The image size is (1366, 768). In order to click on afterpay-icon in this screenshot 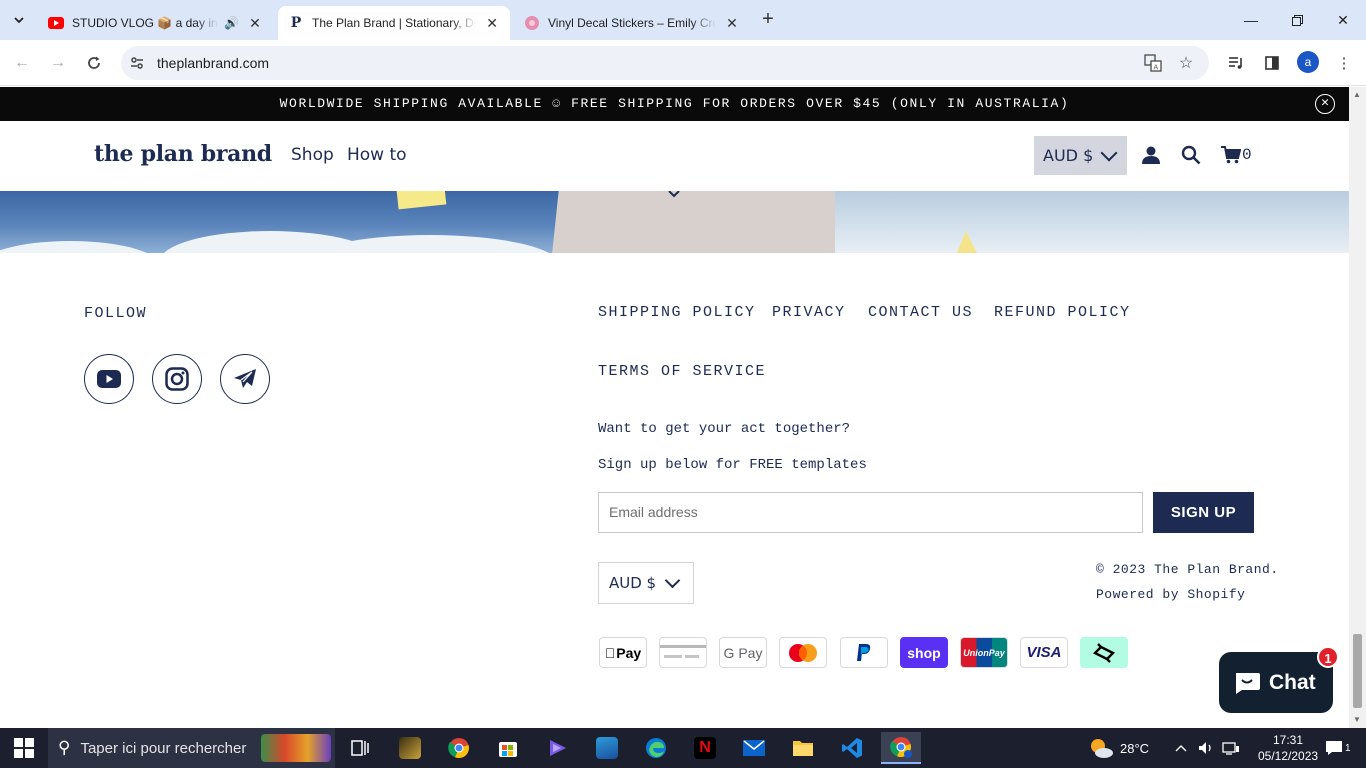, I will do `click(1104, 652)`.